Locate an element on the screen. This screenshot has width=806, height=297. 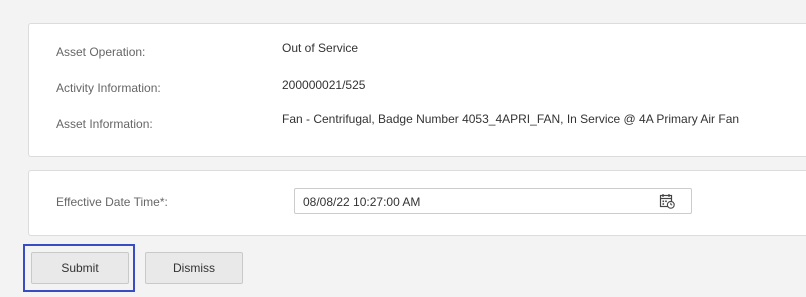
asset-information-label: Asset Information: is located at coordinates (104, 124).